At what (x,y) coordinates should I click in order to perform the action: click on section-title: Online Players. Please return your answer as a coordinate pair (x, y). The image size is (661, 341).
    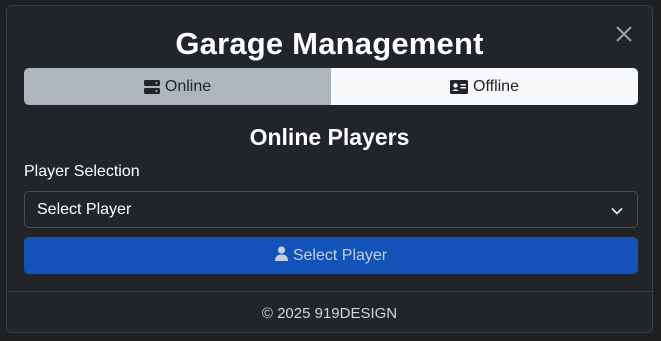
    Looking at the image, I should click on (329, 137).